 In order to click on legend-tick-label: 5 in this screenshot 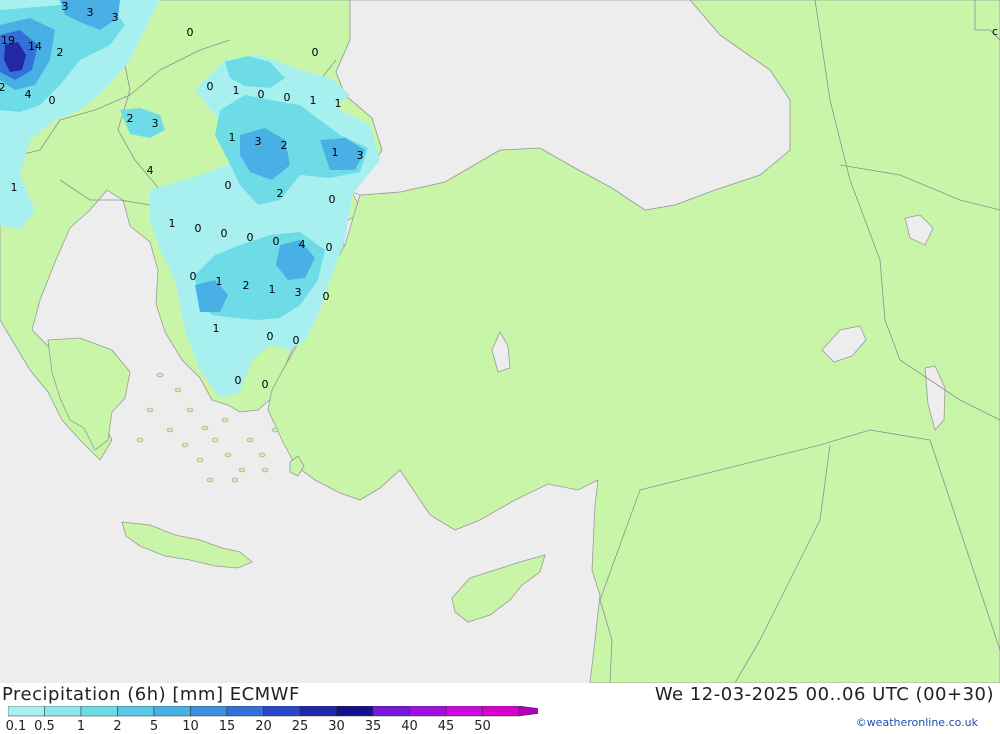, I will do `click(154, 726)`.